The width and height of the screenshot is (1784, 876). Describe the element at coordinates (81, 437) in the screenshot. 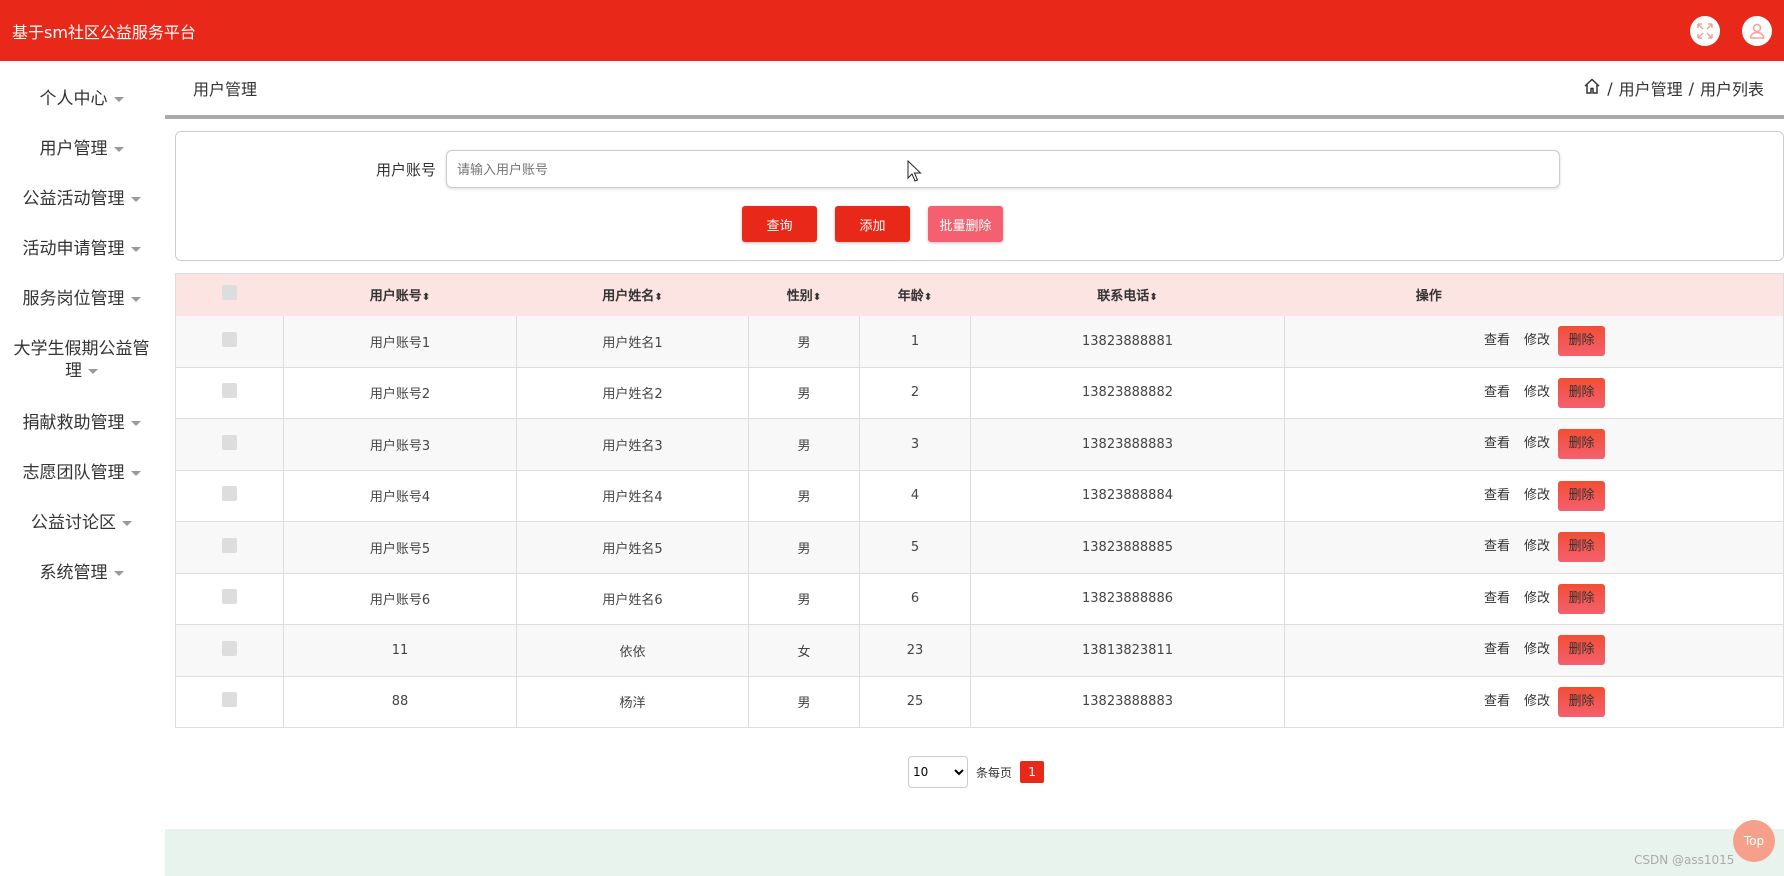

I see `sidebar-item-donation: 捐献救助管理` at that location.